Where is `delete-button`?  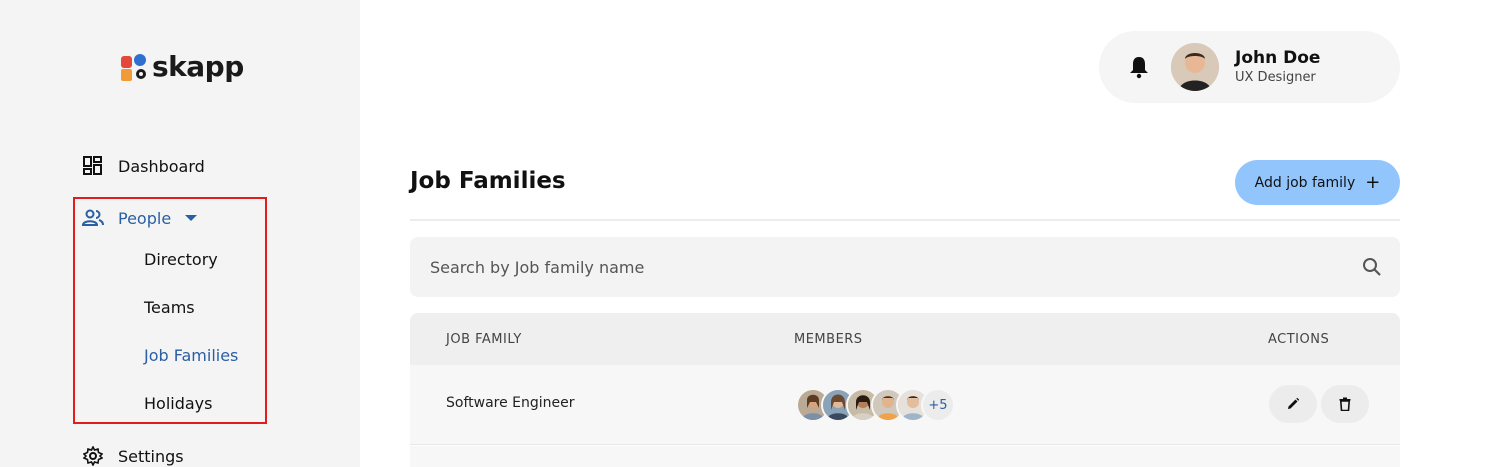
delete-button is located at coordinates (1345, 404).